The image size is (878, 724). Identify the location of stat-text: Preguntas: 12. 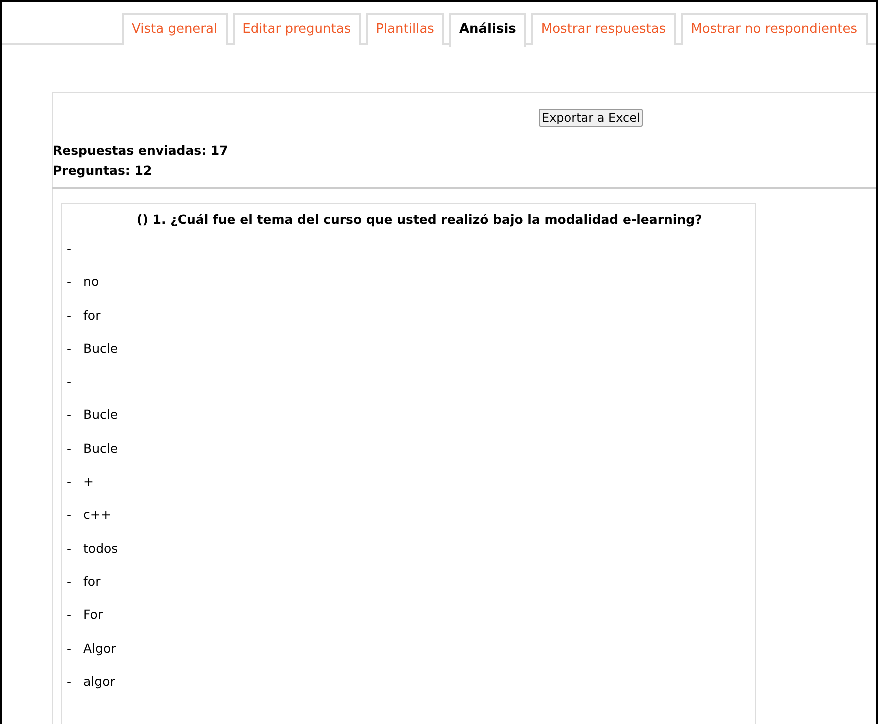
(103, 171).